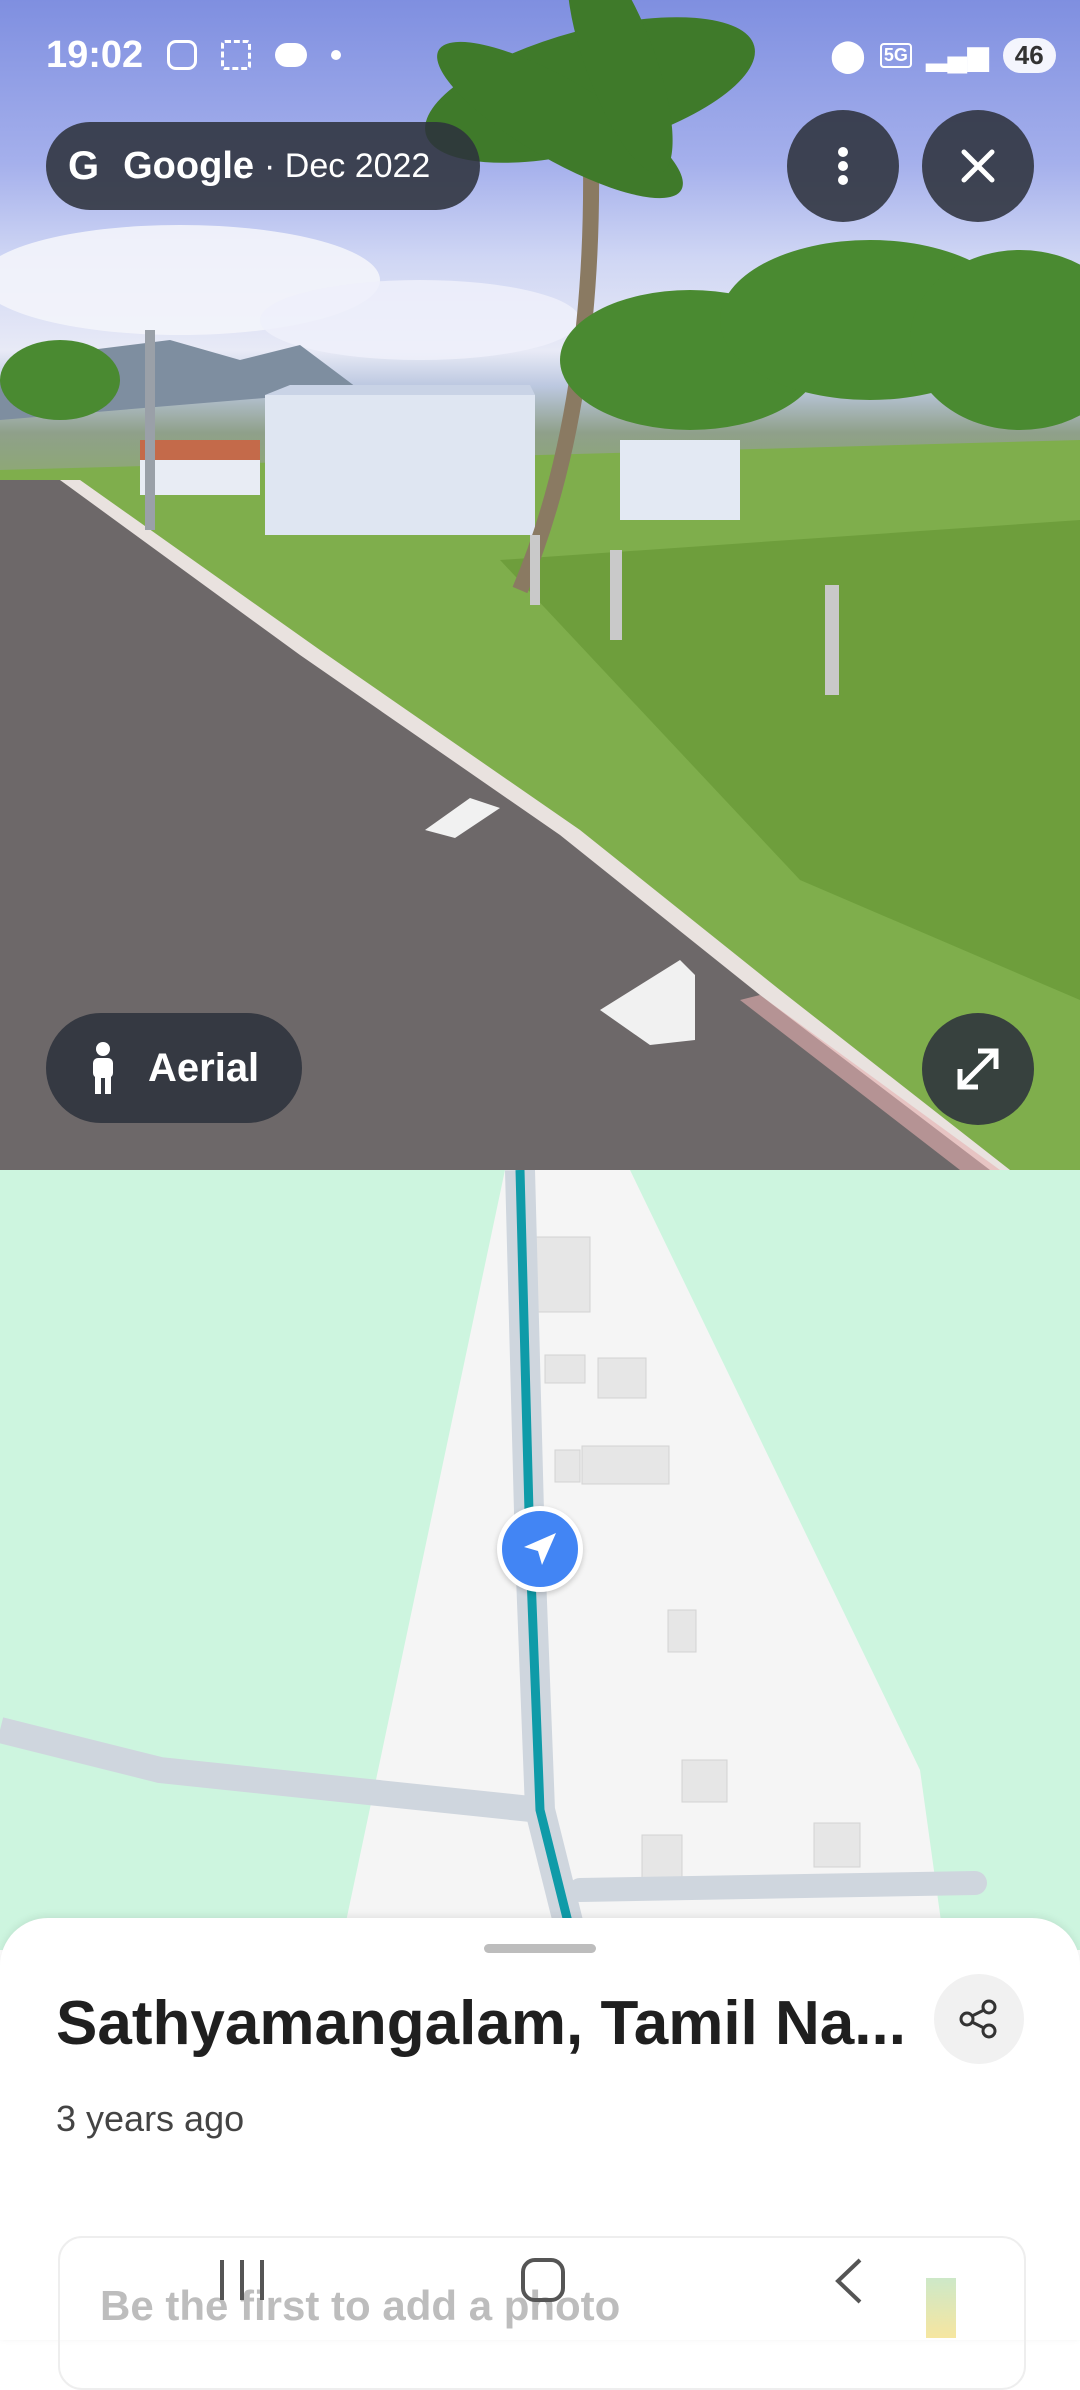 The image size is (1080, 2390). Describe the element at coordinates (957, 55) in the screenshot. I see `signal-icon: ▂▄▆` at that location.